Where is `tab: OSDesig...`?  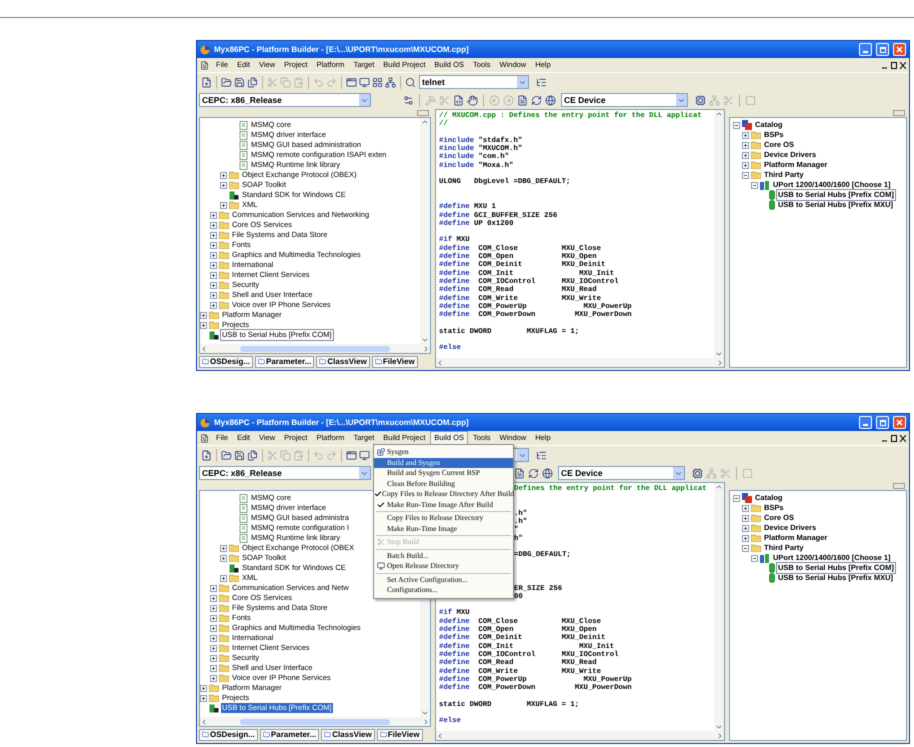
tab: OSDesig... is located at coordinates (226, 362).